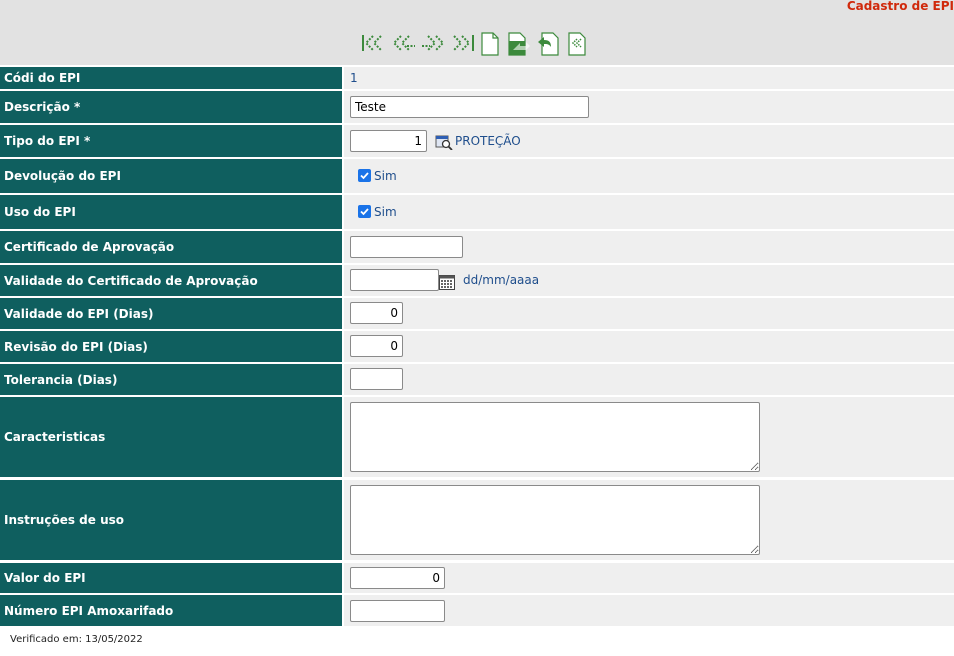 This screenshot has height=656, width=954. I want to click on validade-certificado-input, so click(394, 280).